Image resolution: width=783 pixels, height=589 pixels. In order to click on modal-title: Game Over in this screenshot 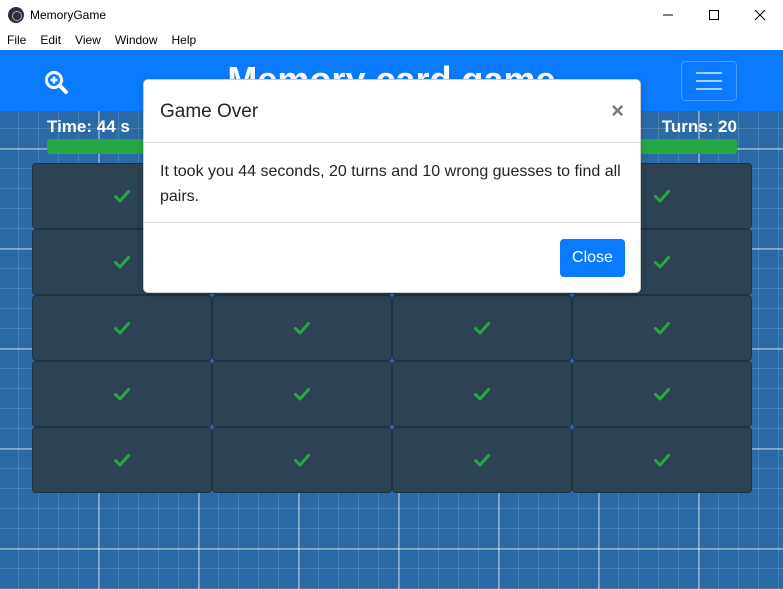, I will do `click(209, 111)`.